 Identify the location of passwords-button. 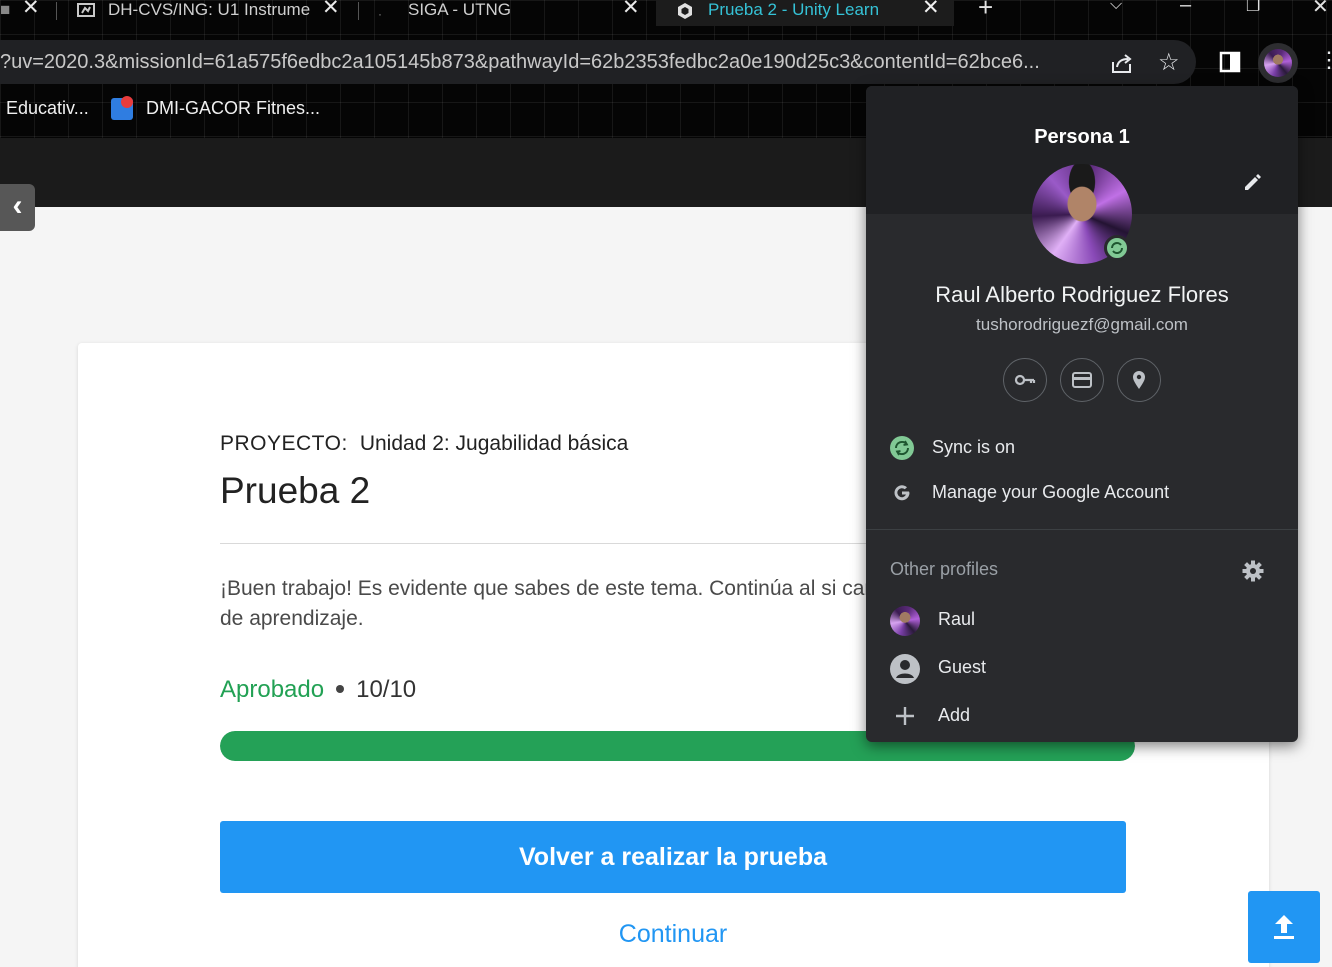
(1025, 380).